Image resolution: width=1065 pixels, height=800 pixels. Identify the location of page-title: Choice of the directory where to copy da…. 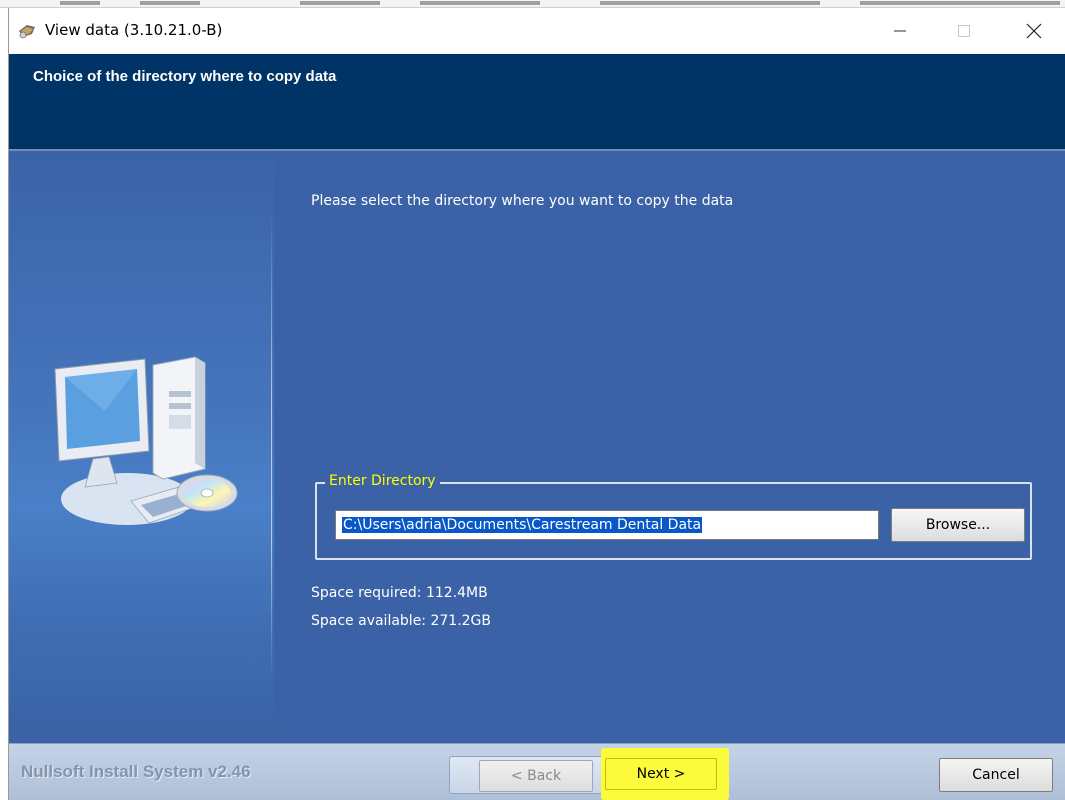
(185, 76).